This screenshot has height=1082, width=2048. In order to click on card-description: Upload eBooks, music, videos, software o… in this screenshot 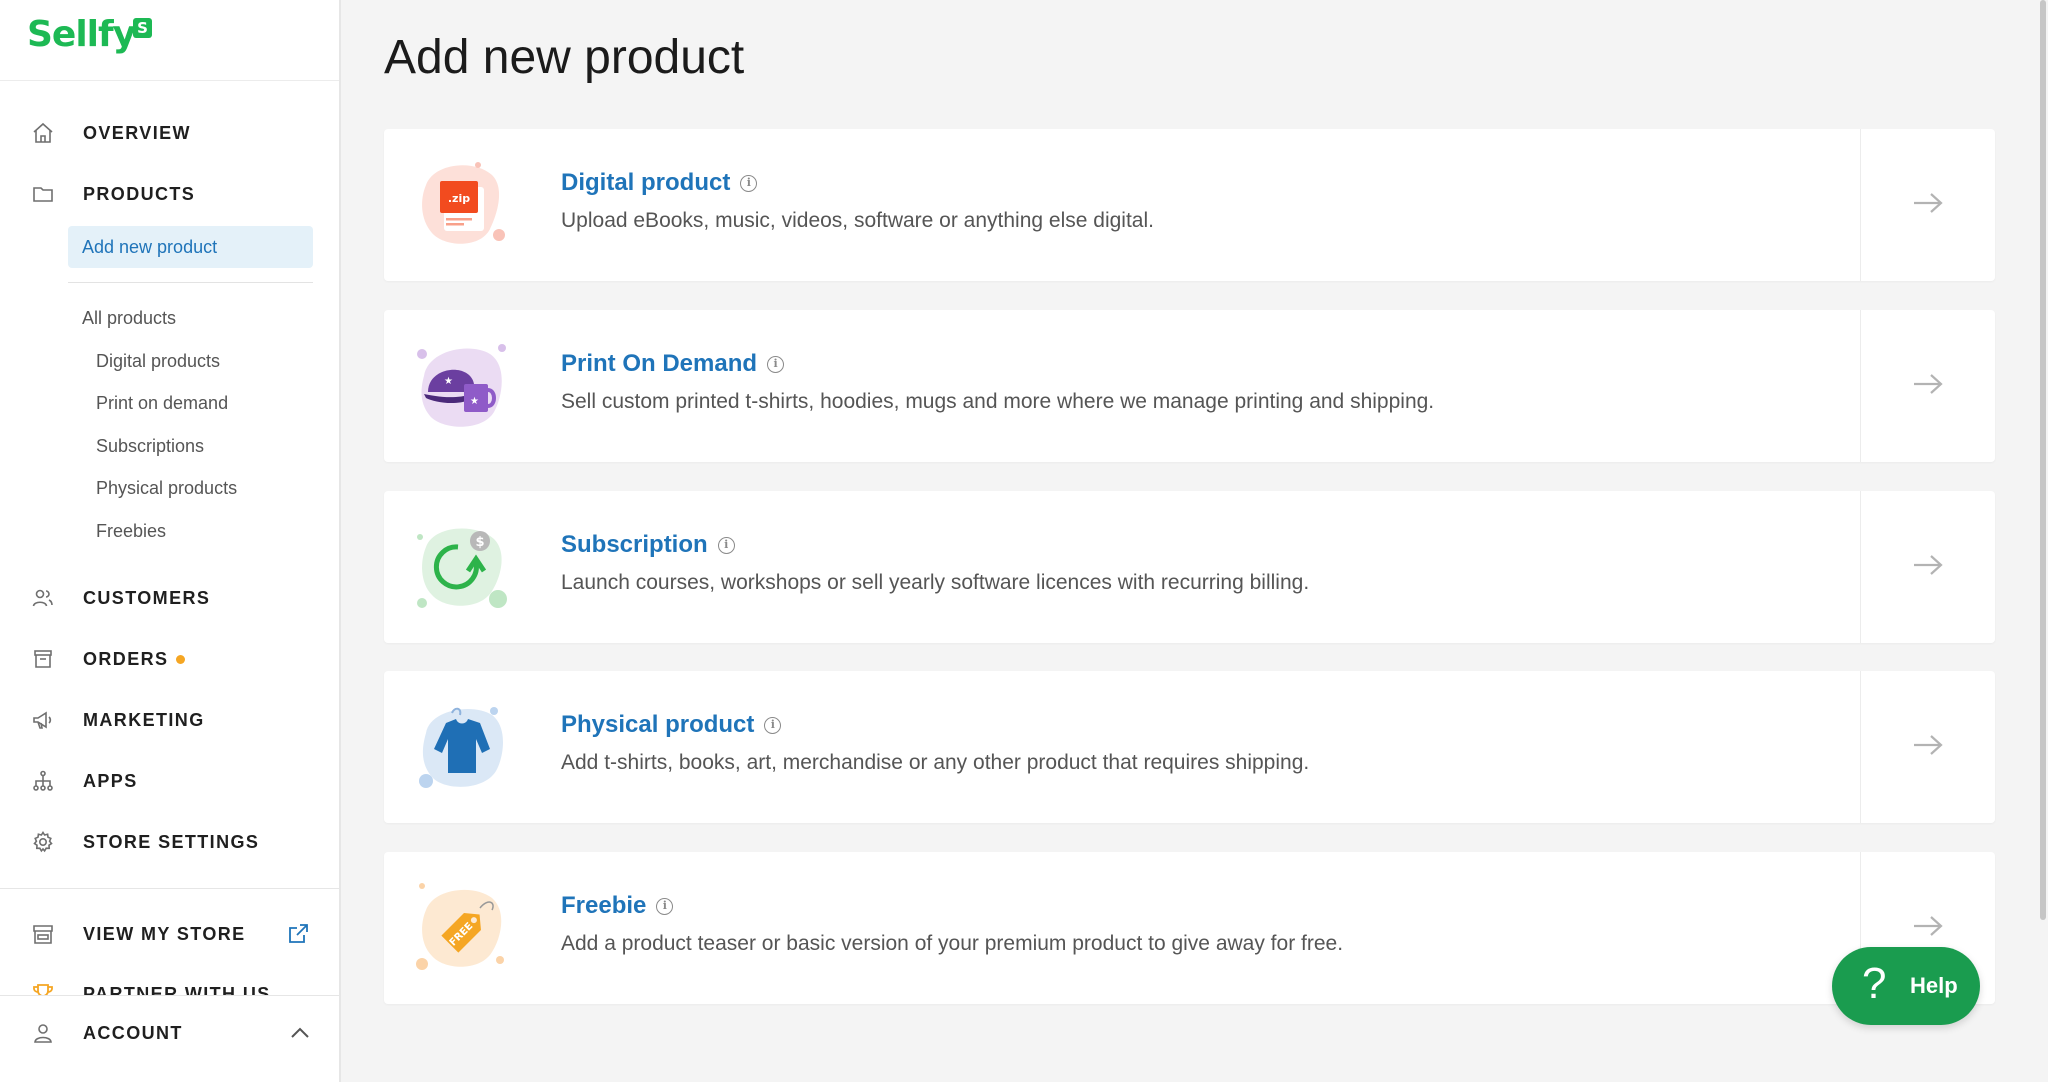, I will do `click(857, 220)`.